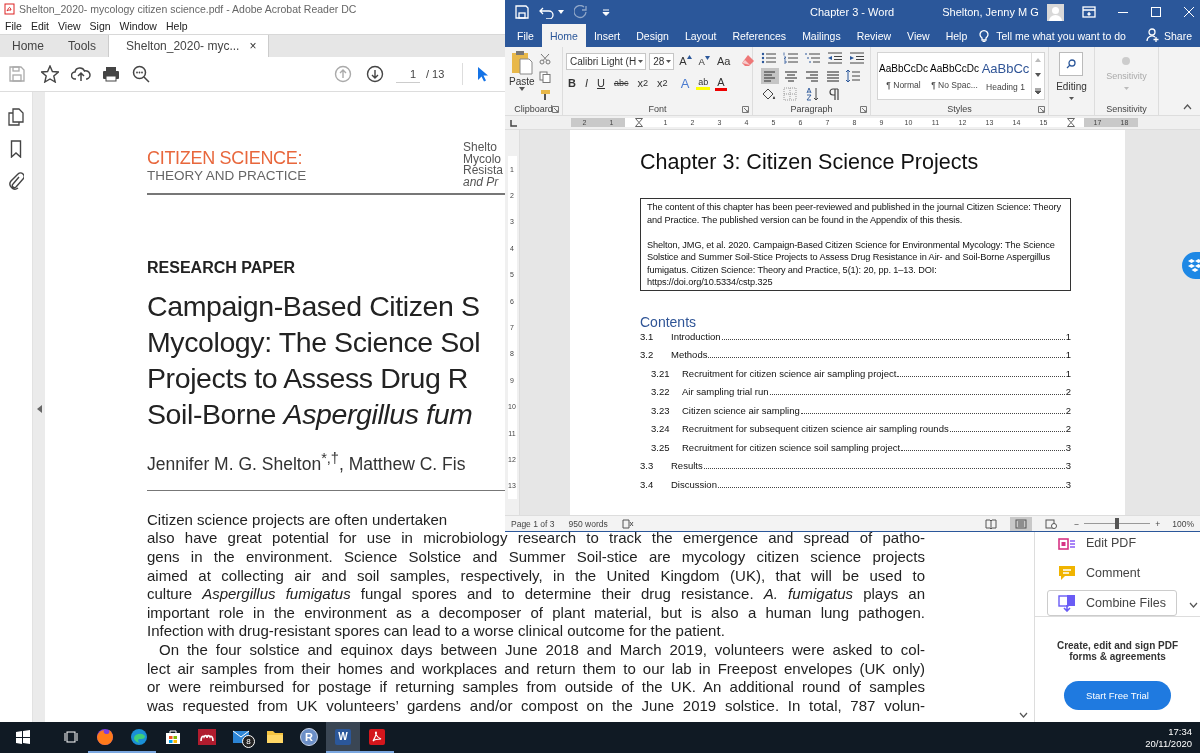 Image resolution: width=1200 pixels, height=753 pixels. What do you see at coordinates (39, 26) in the screenshot?
I see `menu-item: Edit` at bounding box center [39, 26].